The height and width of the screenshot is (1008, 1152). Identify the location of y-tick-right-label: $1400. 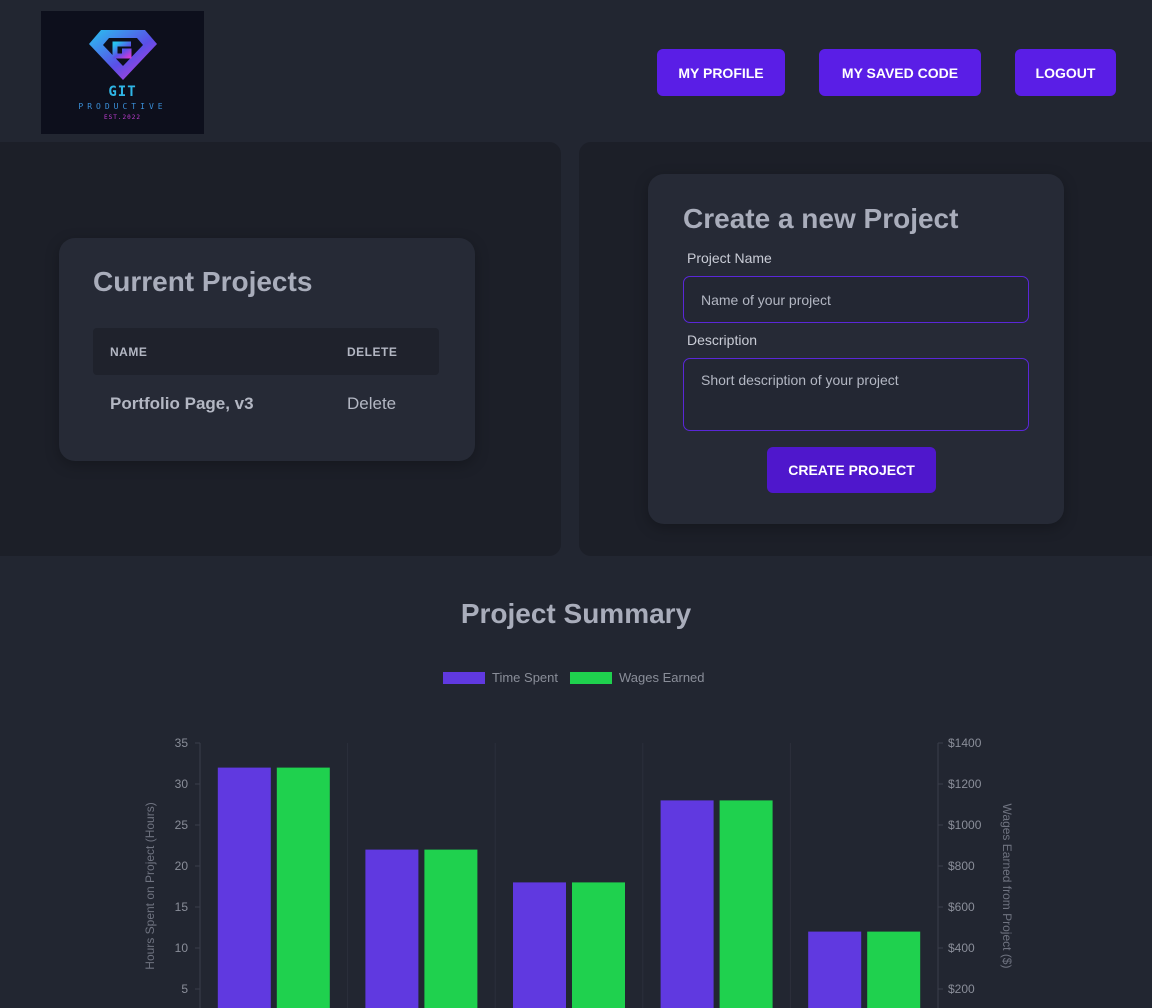
(965, 743).